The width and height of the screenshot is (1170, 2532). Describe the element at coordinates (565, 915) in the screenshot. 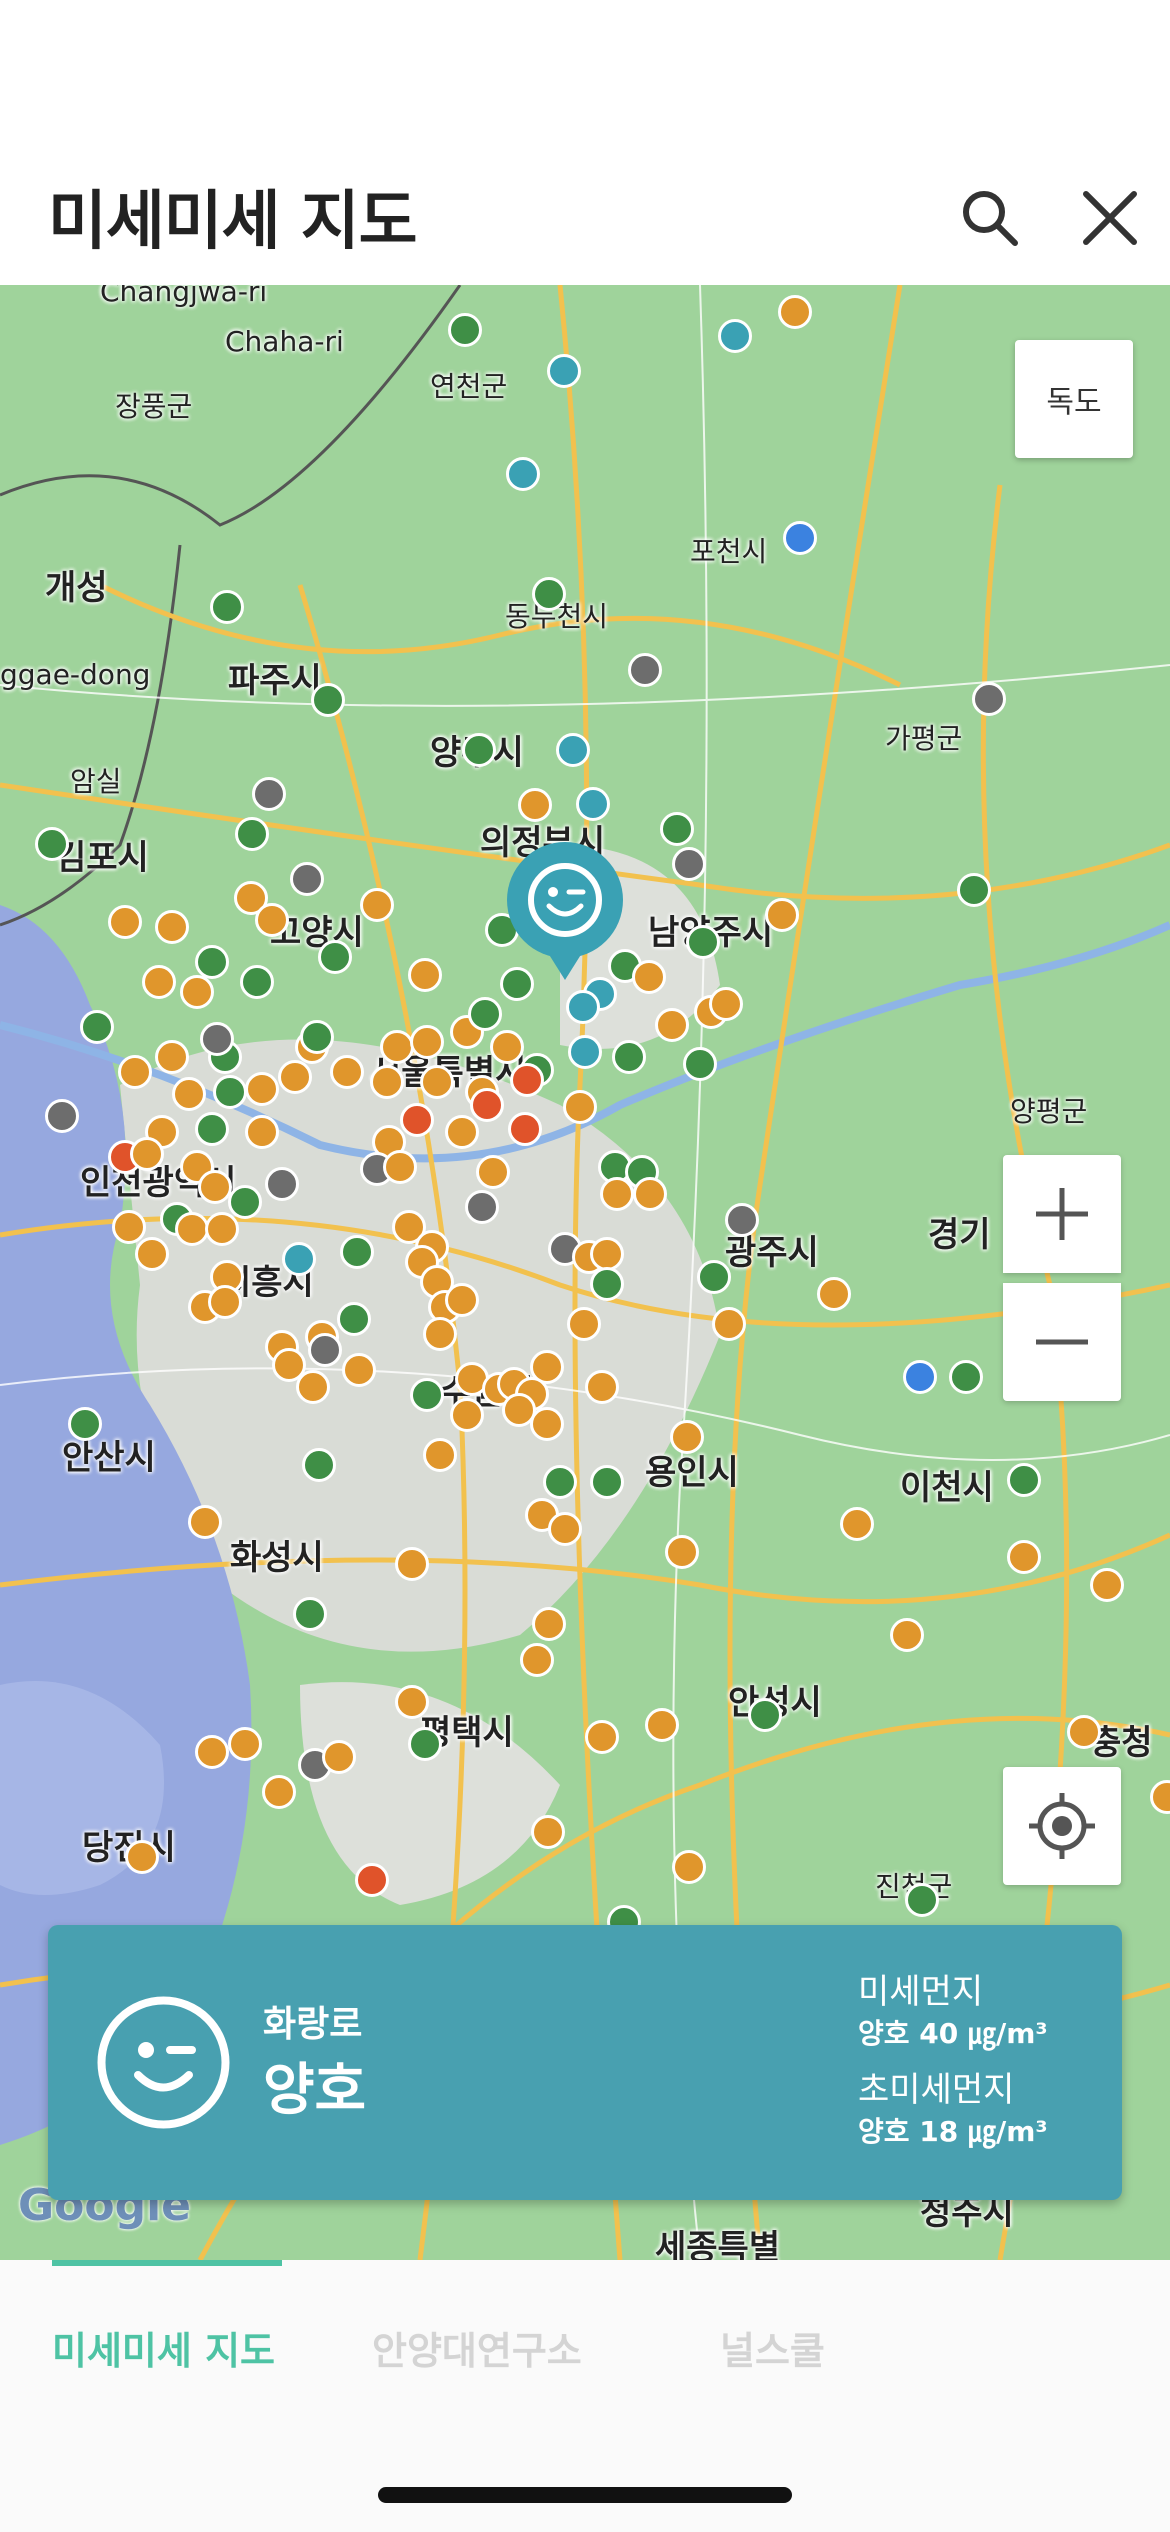

I see `selected-station-pin` at that location.